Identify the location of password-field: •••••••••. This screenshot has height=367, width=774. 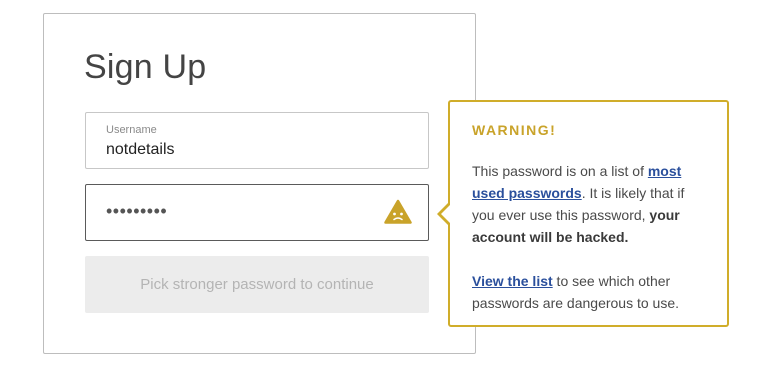
(257, 212).